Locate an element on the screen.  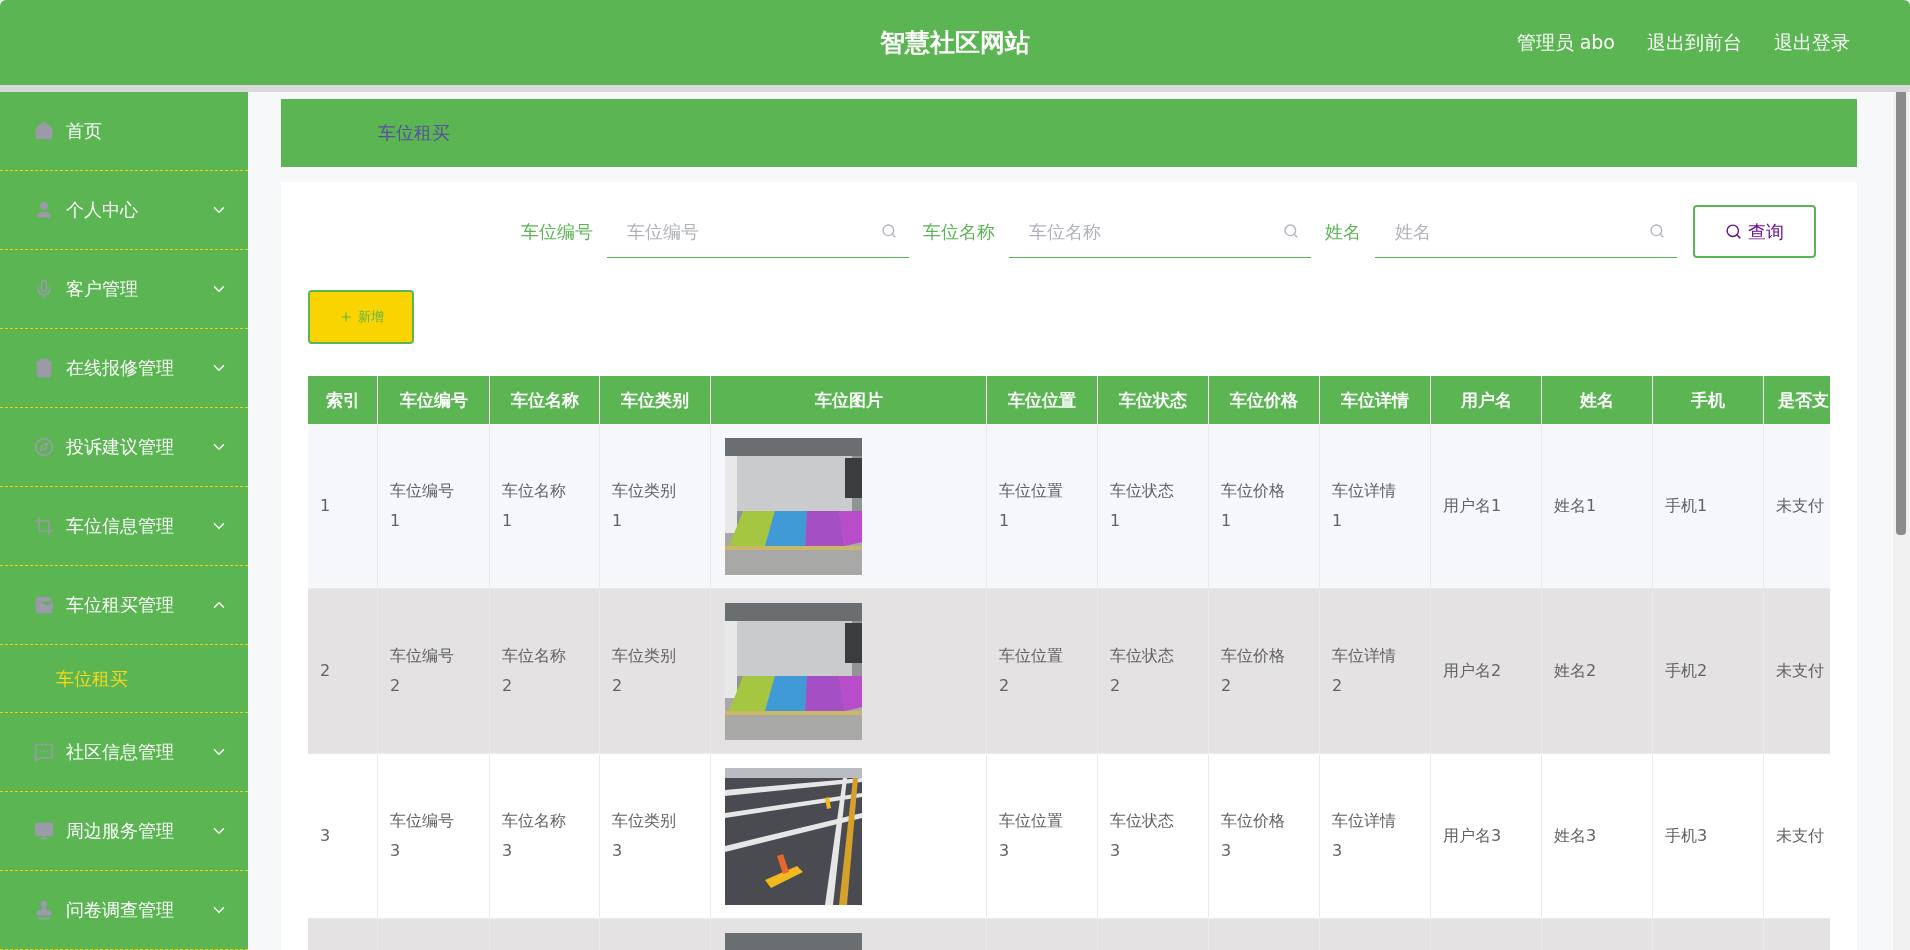
table-cell-text: 车位价格1 is located at coordinates (1253, 506).